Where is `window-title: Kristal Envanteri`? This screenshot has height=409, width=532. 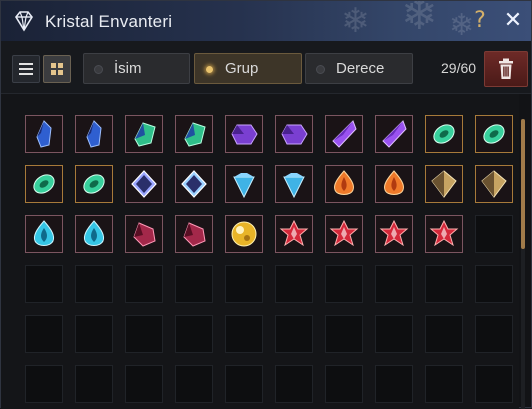
window-title: Kristal Envanteri is located at coordinates (109, 21).